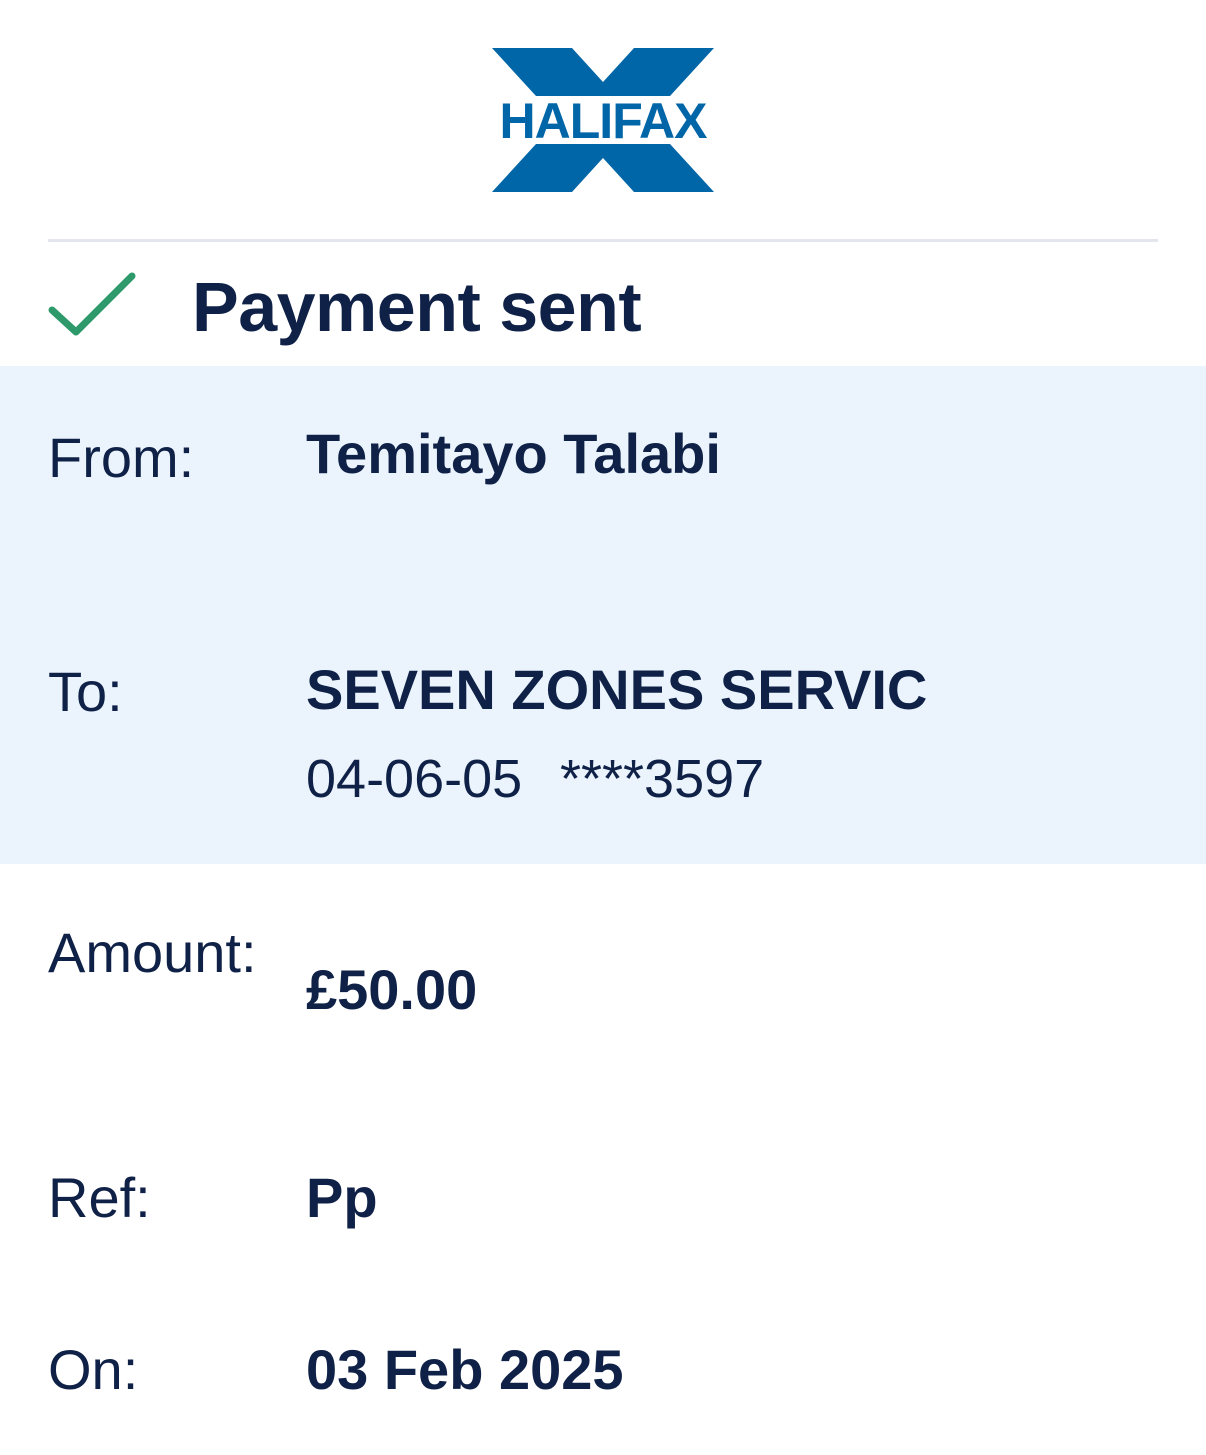 This screenshot has height=1455, width=1206. Describe the element at coordinates (513, 453) in the screenshot. I see `from-value: Temitayo Talabi` at that location.